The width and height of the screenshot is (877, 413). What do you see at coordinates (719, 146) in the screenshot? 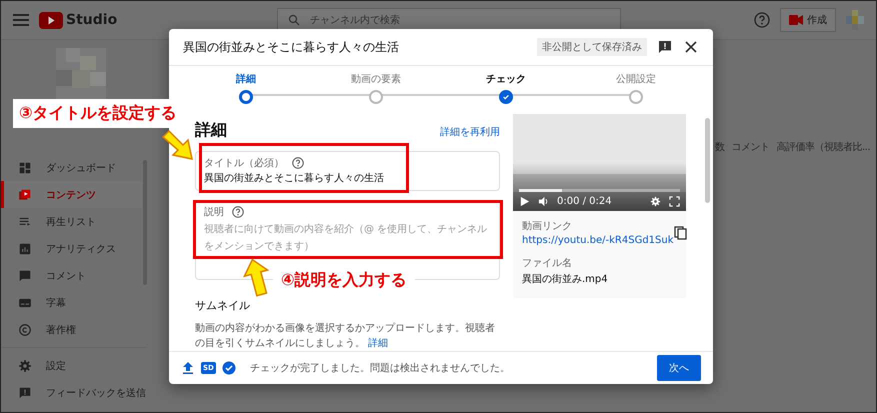
I see `column-header: 数` at bounding box center [719, 146].